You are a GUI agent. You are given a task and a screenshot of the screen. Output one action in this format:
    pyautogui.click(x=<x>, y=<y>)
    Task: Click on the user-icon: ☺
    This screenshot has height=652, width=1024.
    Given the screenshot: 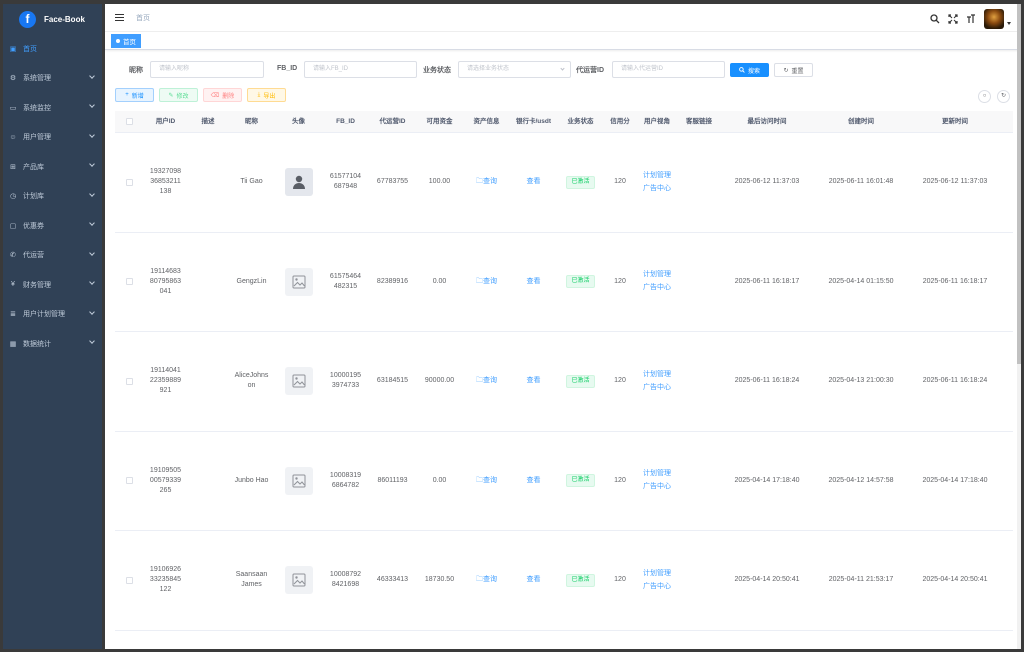 What is the action you would take?
    pyautogui.click(x=13, y=137)
    